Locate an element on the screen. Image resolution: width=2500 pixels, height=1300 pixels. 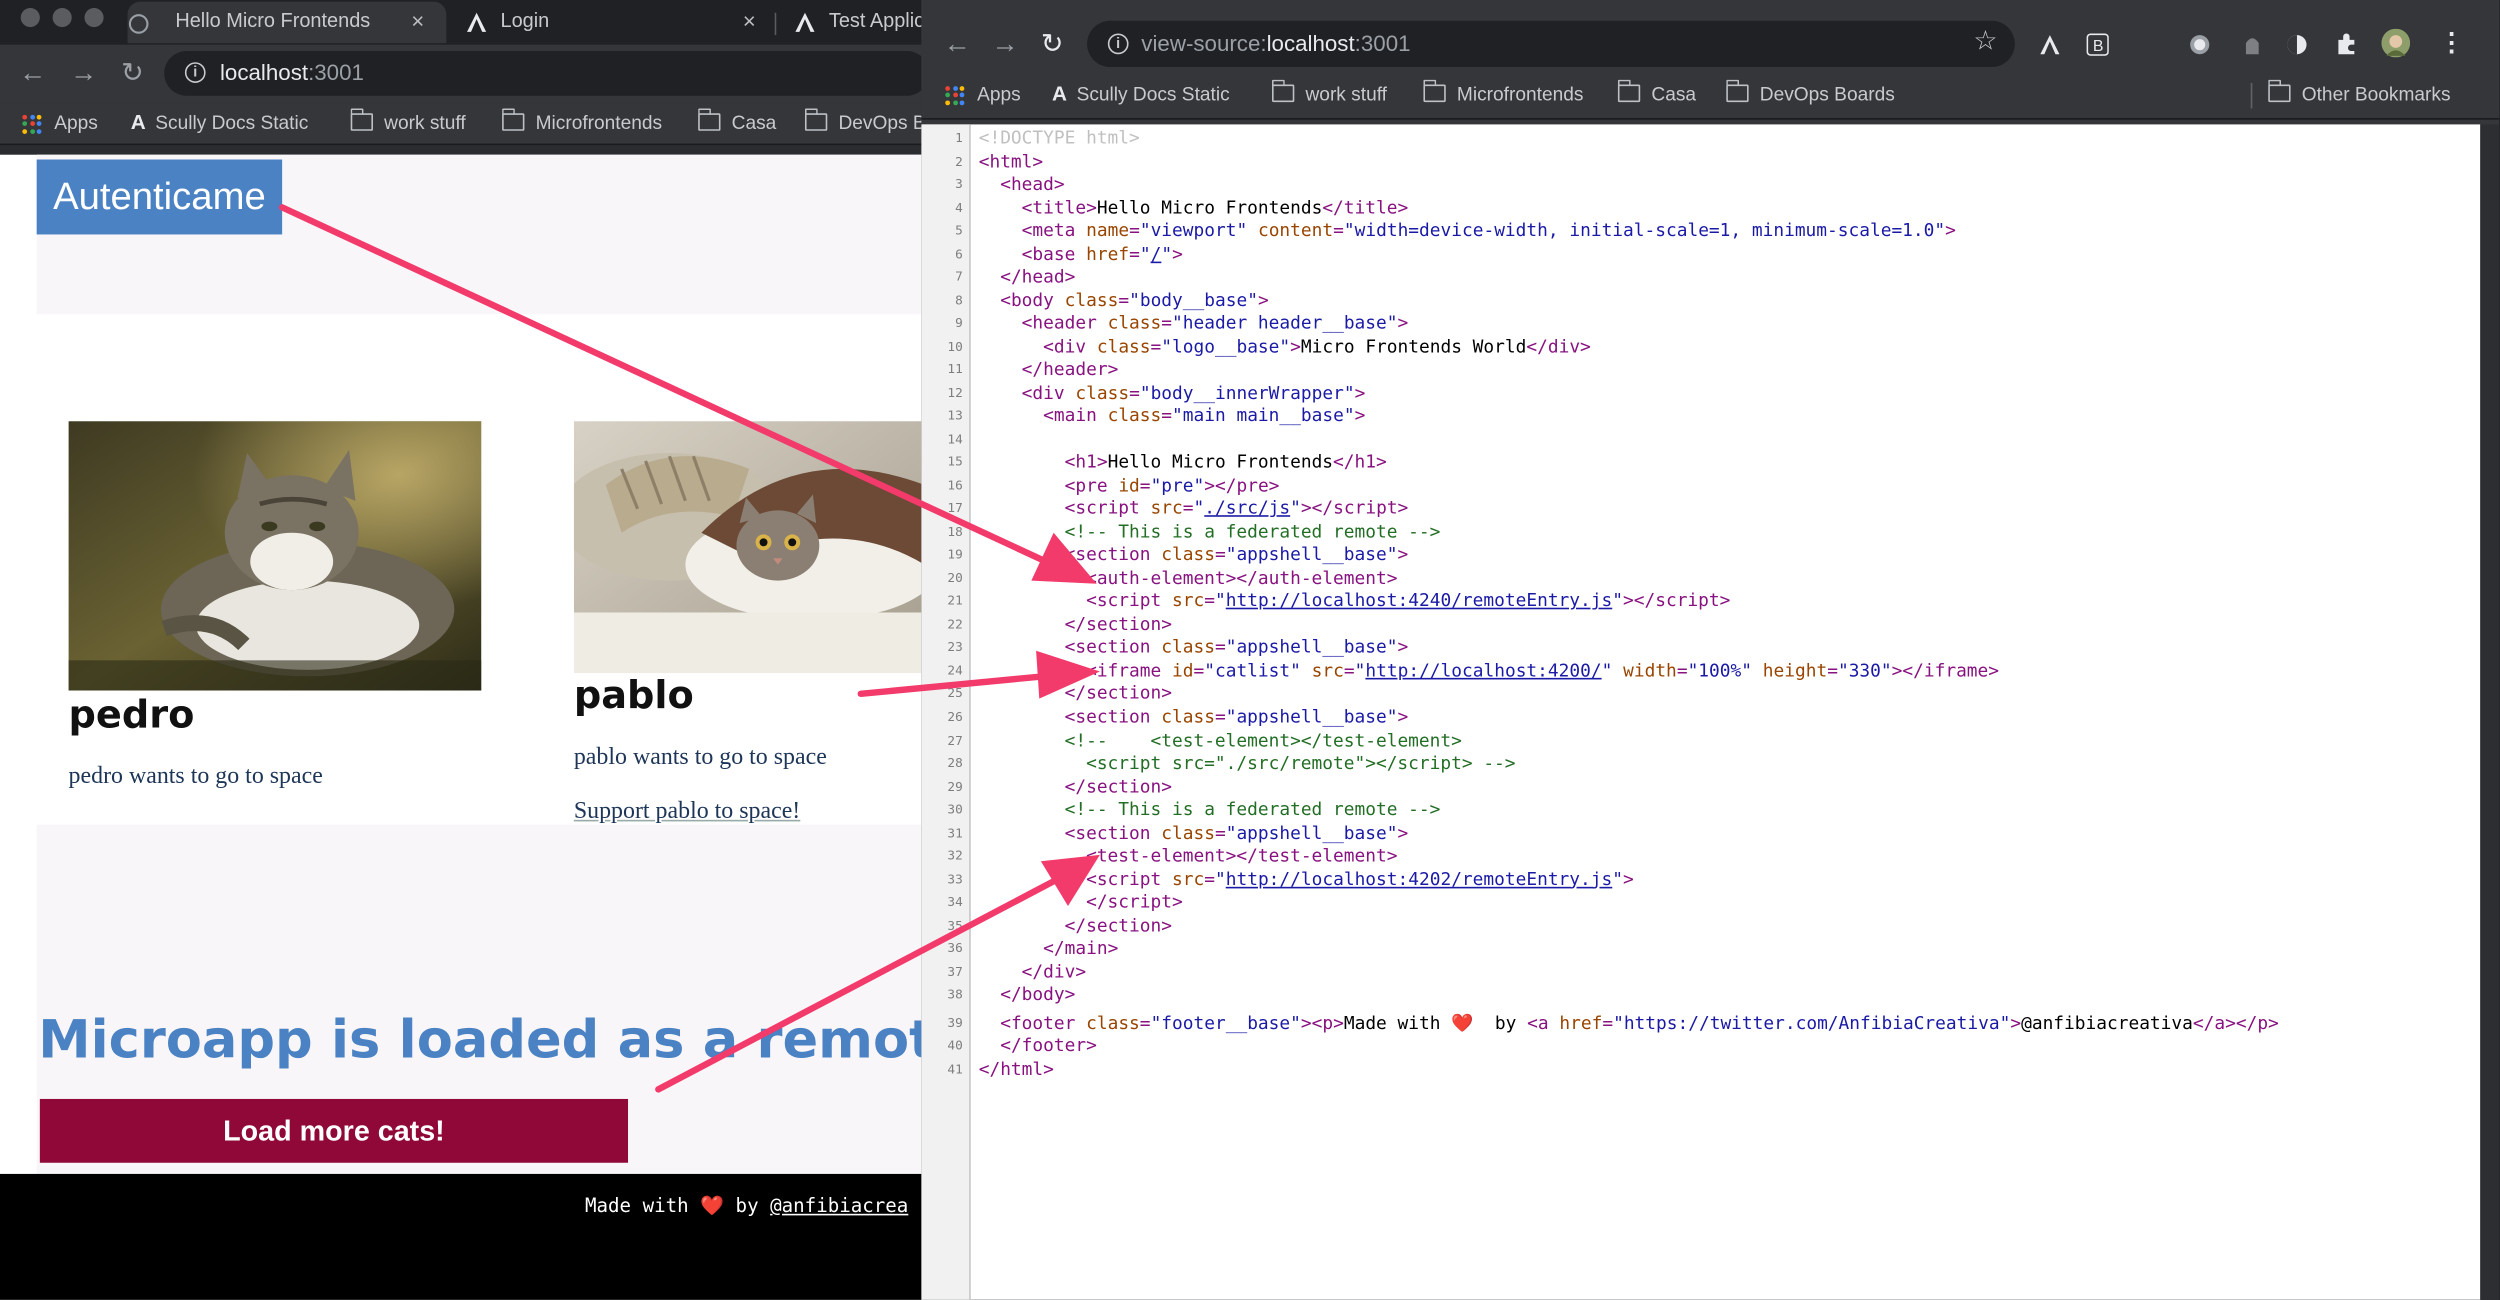
line-number: 15 is located at coordinates (955, 462).